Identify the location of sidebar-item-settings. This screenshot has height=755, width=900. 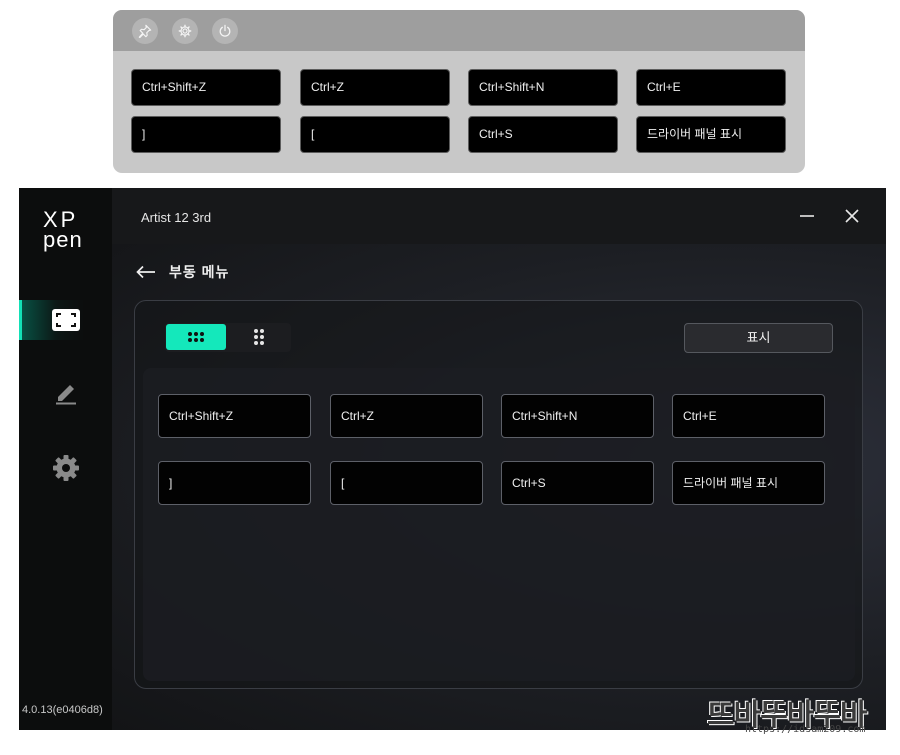
(65, 468).